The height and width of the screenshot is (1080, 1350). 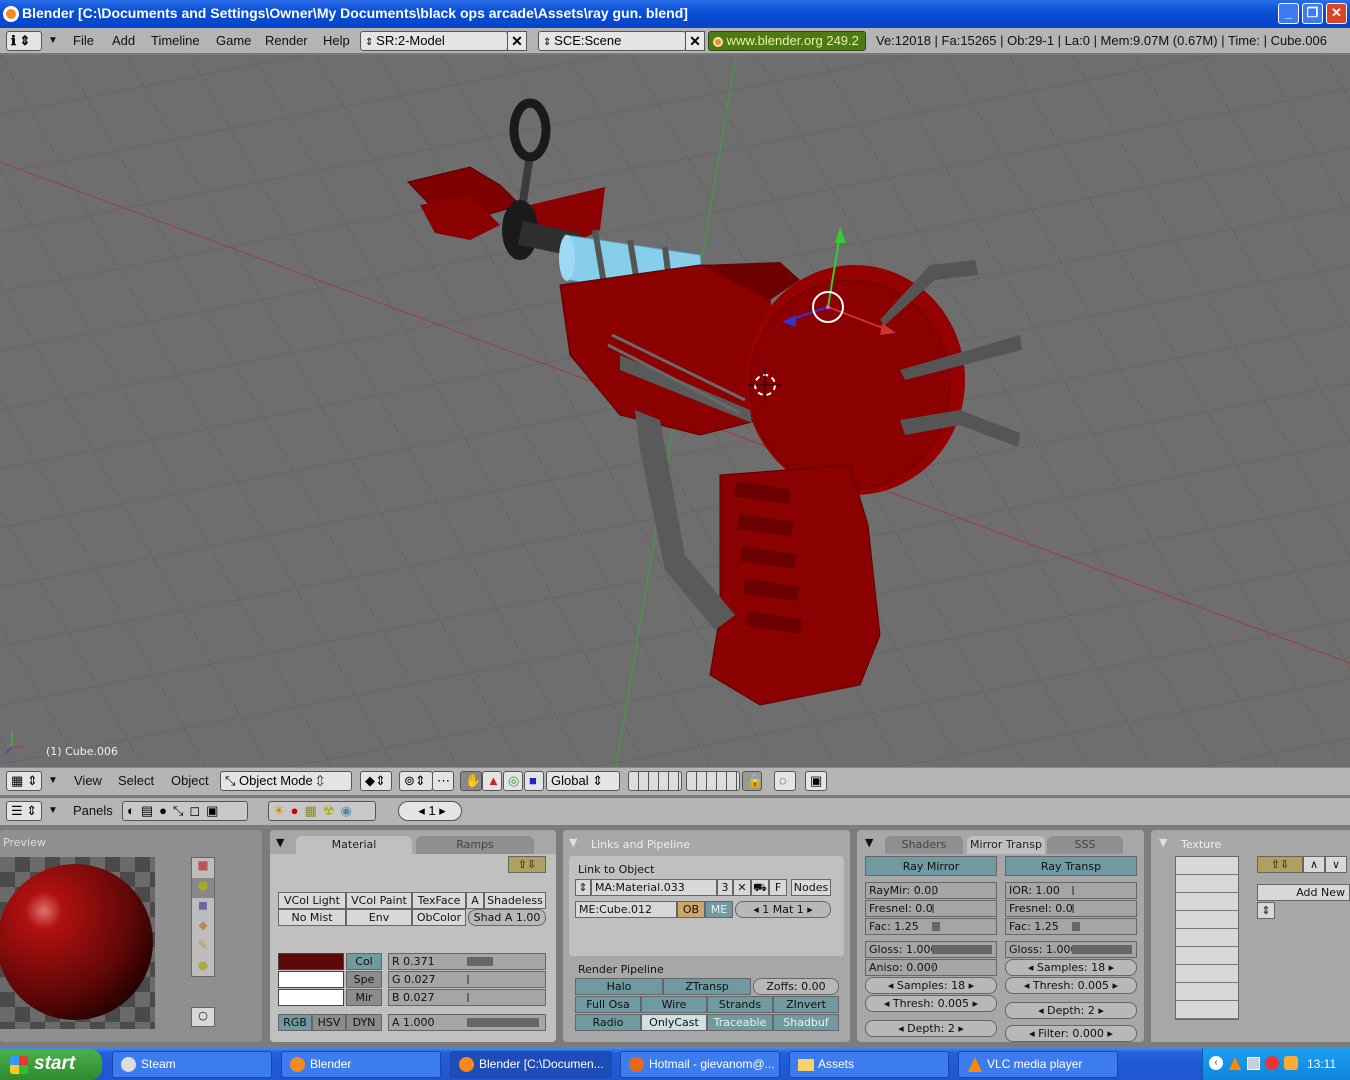 I want to click on nodes-button: Nodes, so click(x=811, y=887).